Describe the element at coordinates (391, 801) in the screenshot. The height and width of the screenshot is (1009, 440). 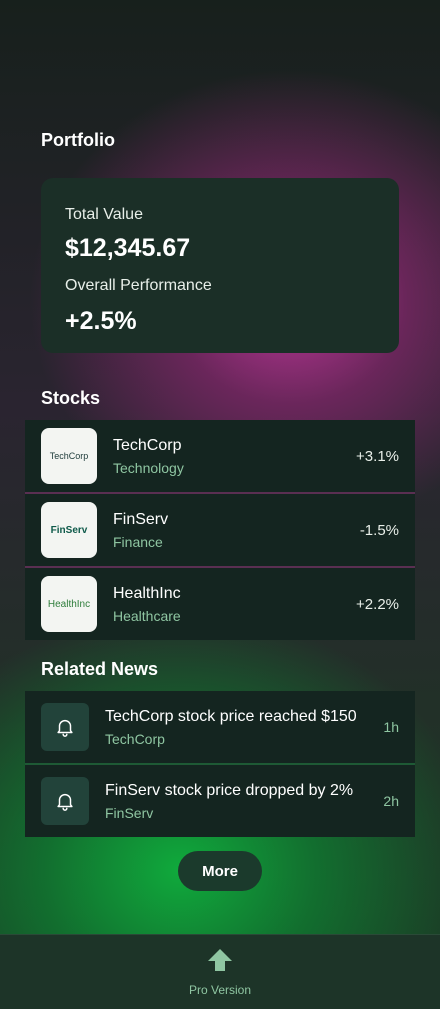
I see `news-time: 2h` at that location.